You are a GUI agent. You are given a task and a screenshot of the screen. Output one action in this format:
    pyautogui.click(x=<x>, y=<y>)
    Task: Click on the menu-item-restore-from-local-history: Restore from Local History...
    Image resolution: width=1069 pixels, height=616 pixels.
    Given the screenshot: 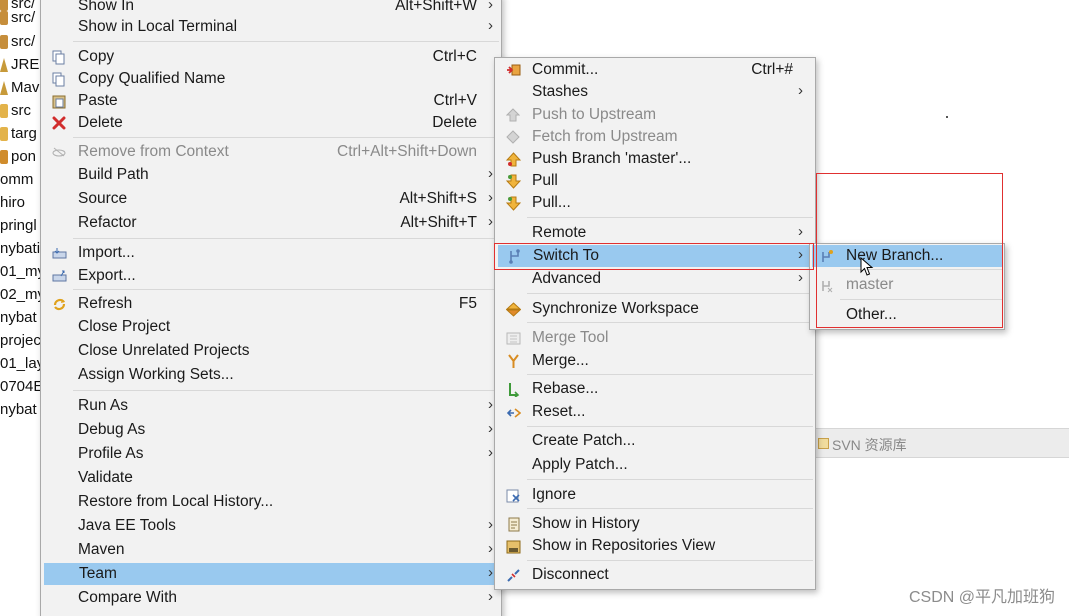 What is the action you would take?
    pyautogui.click(x=271, y=502)
    